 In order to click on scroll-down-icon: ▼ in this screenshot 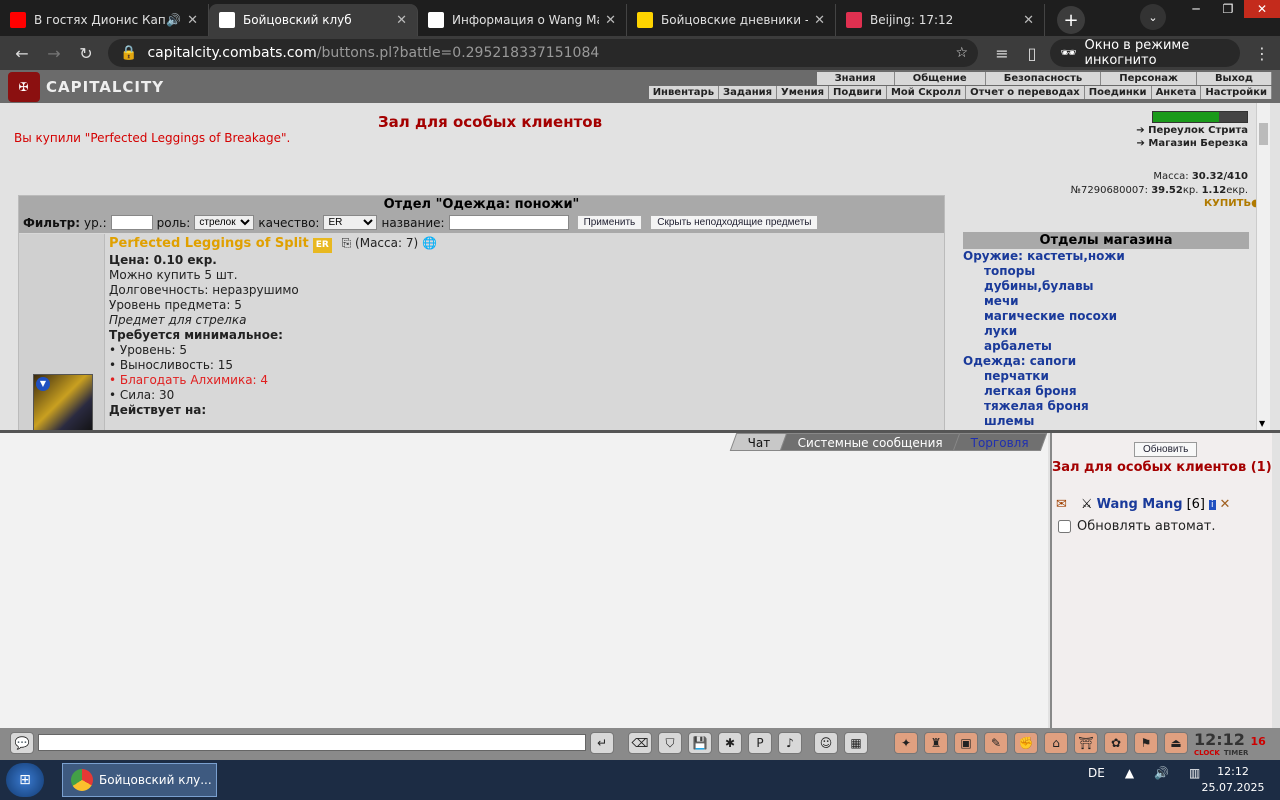, I will do `click(1262, 423)`.